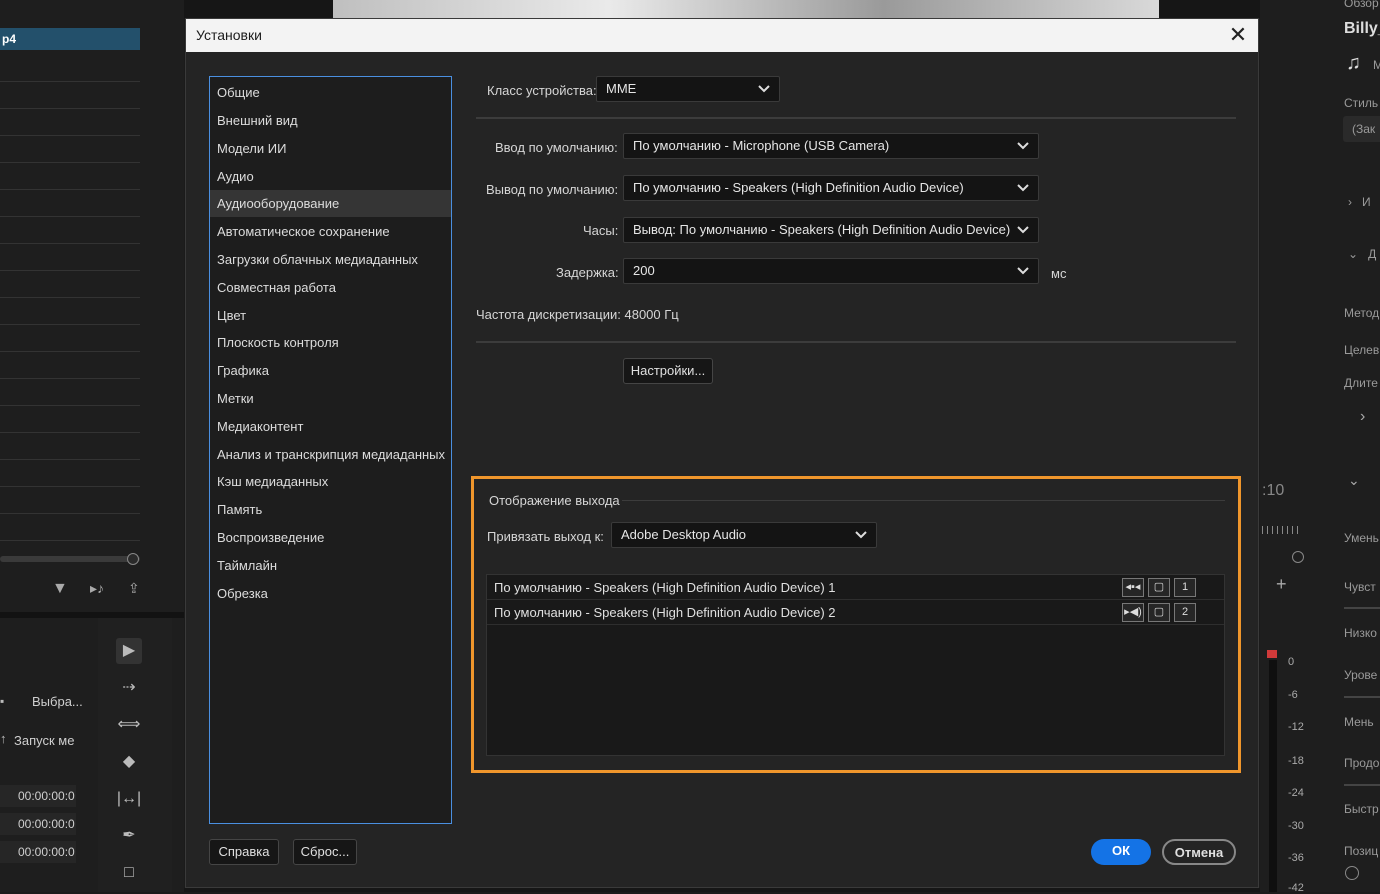 This screenshot has height=894, width=1380. What do you see at coordinates (330, 231) in the screenshot?
I see `category-auto-save: Автоматическое сохранение` at bounding box center [330, 231].